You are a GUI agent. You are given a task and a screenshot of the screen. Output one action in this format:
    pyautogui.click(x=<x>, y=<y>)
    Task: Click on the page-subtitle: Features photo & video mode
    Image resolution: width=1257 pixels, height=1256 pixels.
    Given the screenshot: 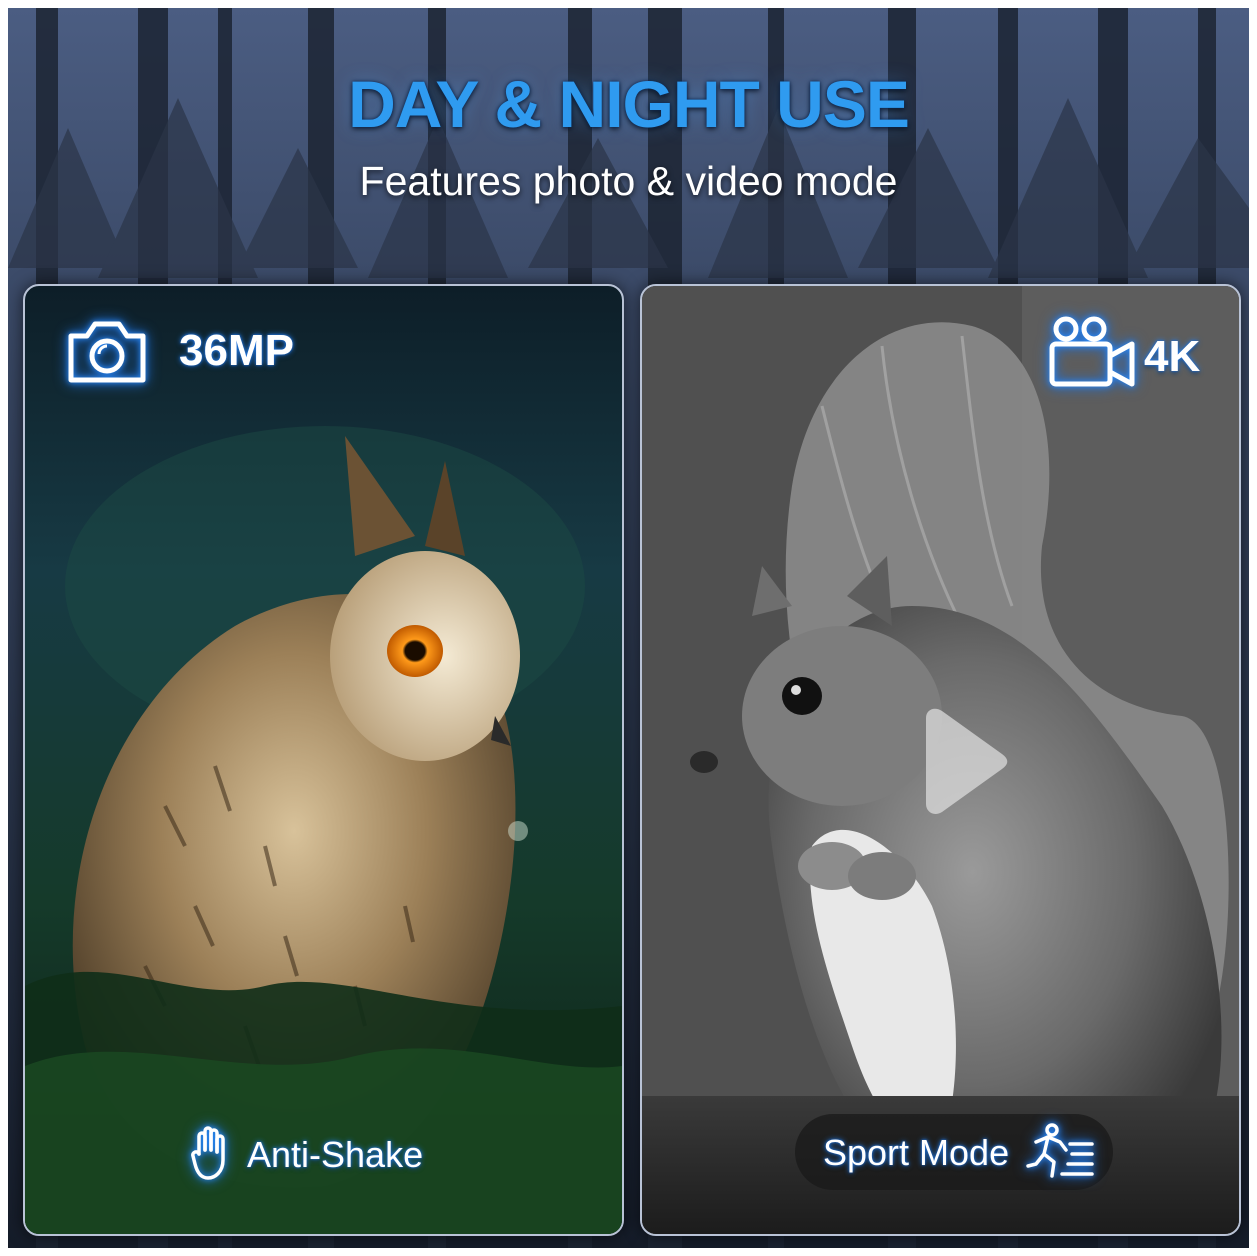 What is the action you would take?
    pyautogui.click(x=628, y=181)
    